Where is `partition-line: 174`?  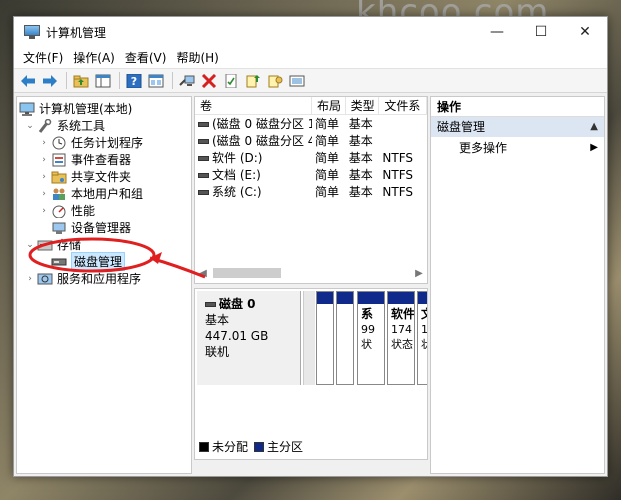 partition-line: 174 is located at coordinates (401, 329).